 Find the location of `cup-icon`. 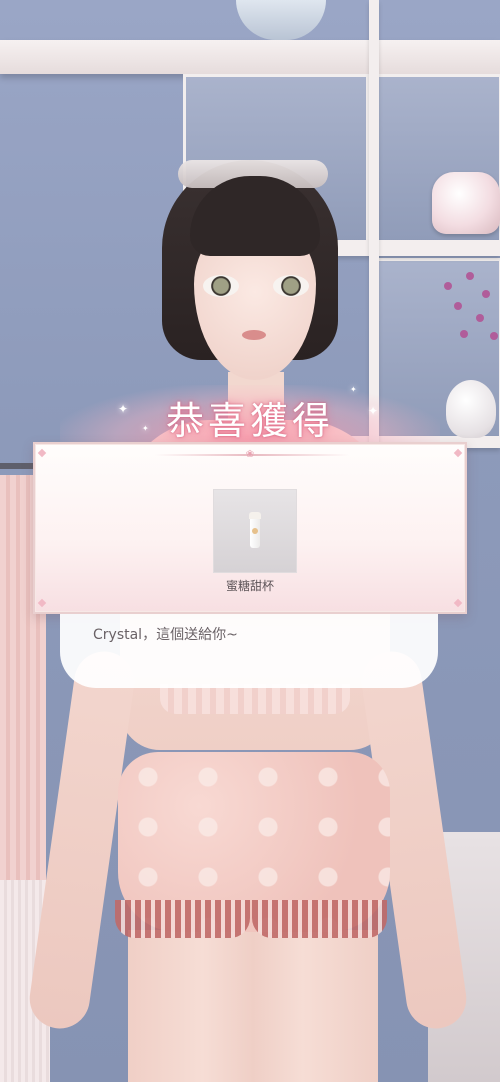

cup-icon is located at coordinates (255, 530).